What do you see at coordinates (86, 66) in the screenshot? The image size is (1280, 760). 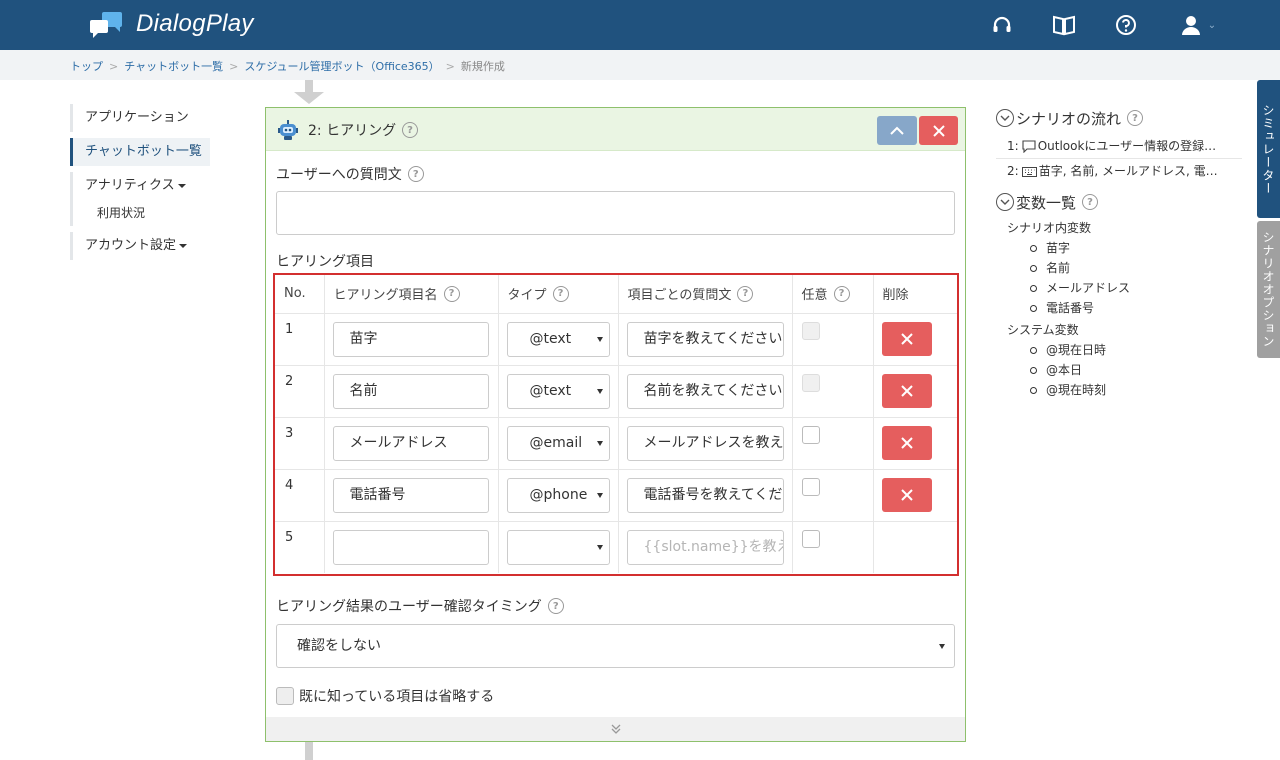 I see `breadcrumb-top: トップ` at bounding box center [86, 66].